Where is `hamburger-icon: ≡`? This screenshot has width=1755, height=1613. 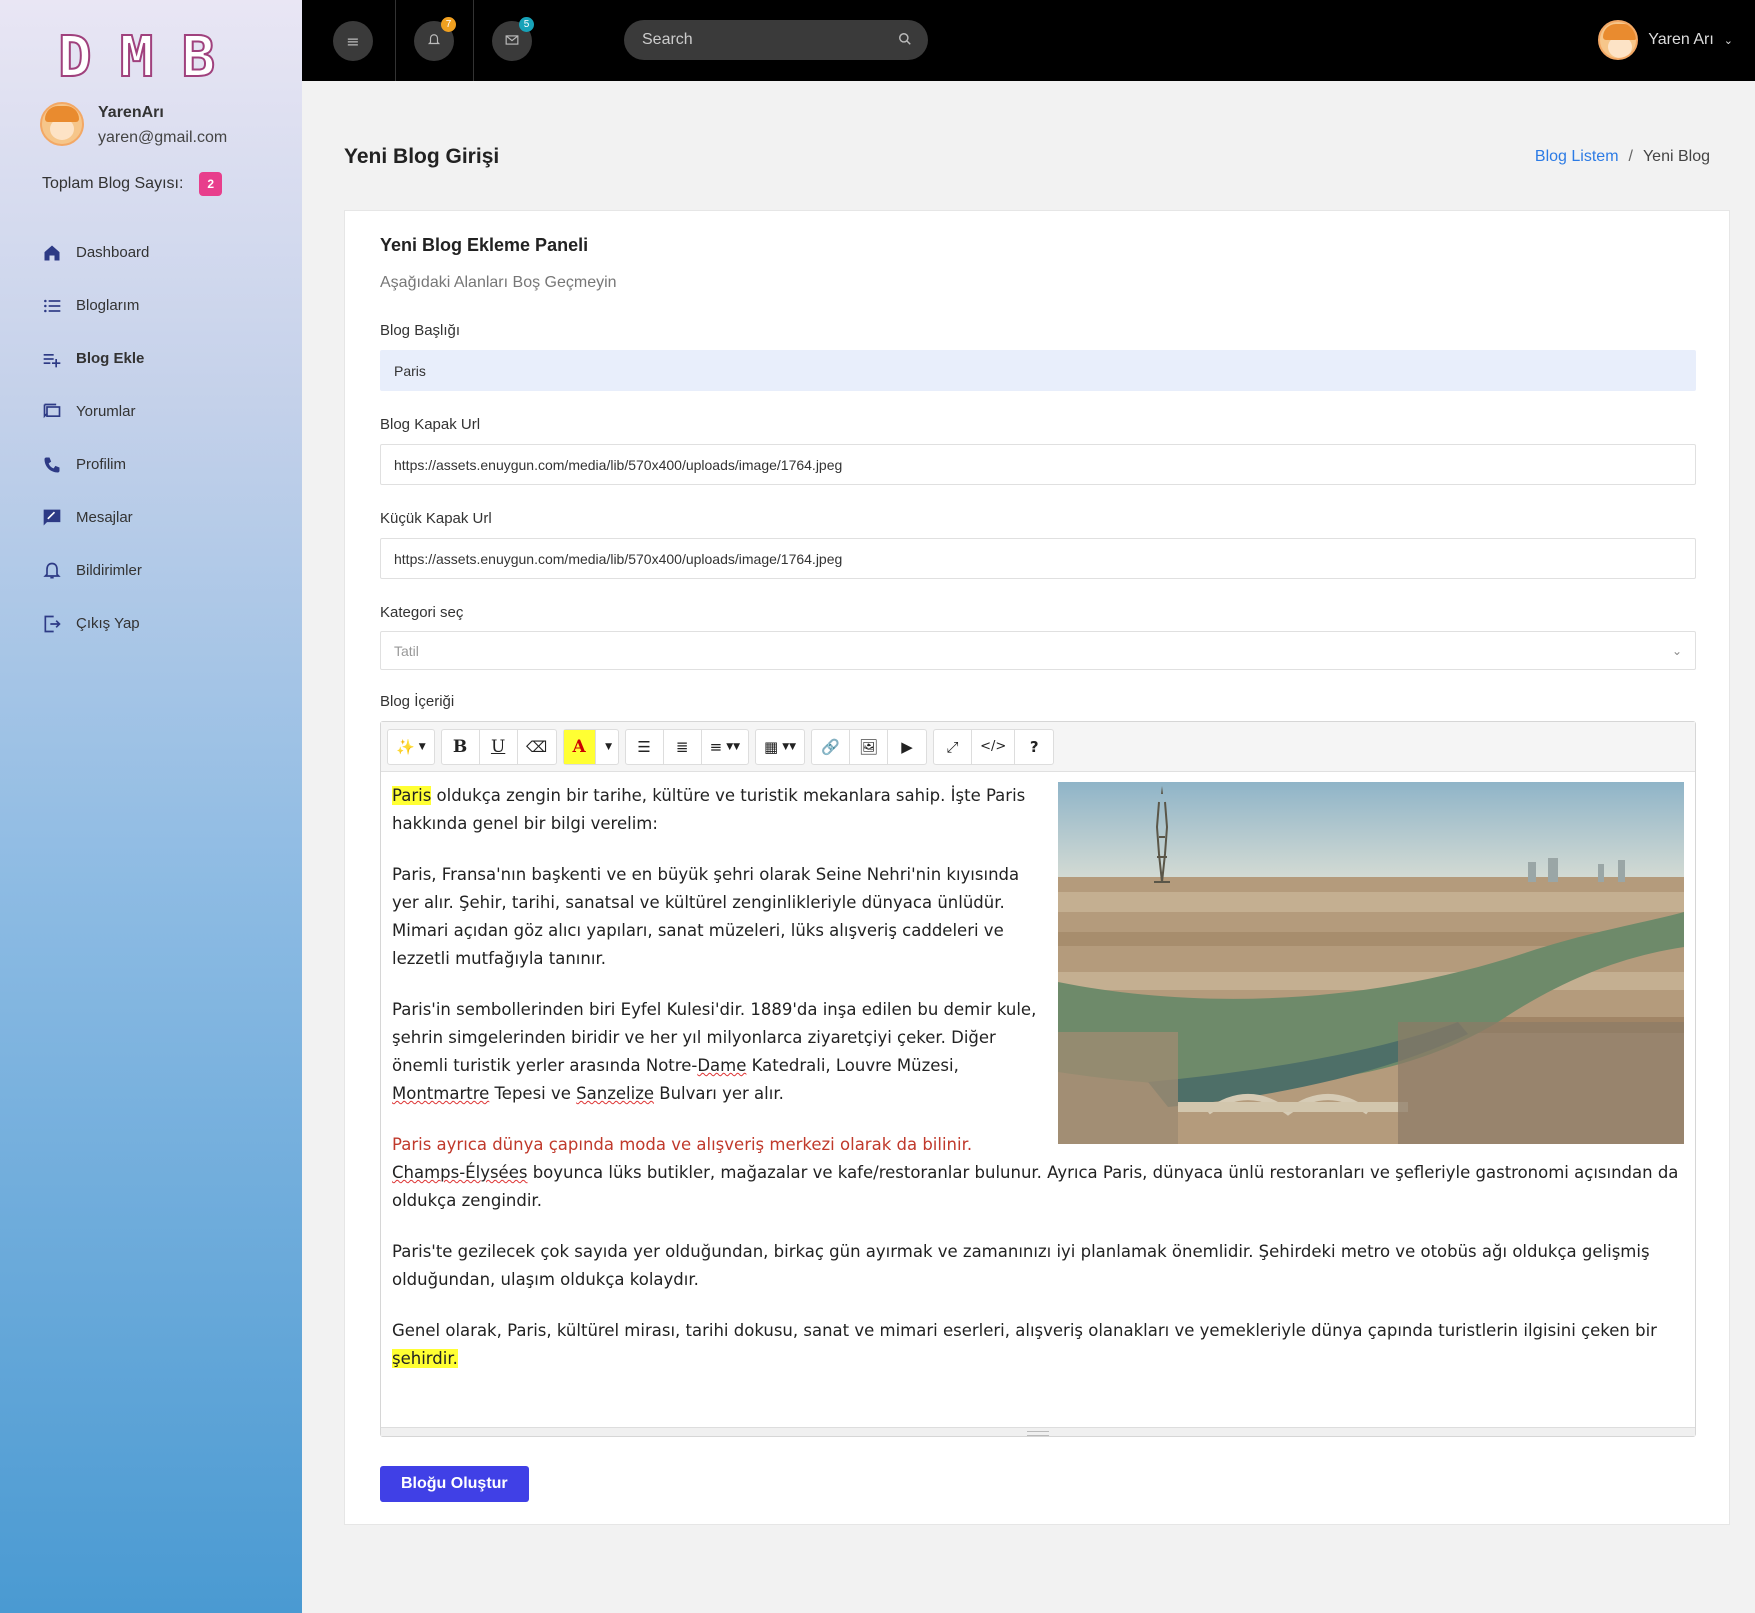
hamburger-icon: ≡ is located at coordinates (353, 41).